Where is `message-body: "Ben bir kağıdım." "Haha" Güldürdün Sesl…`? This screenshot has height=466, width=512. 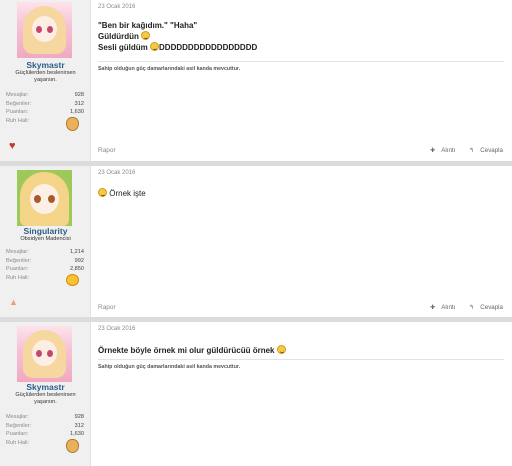 message-body: "Ben bir kağıdım." "Haha" Güldürdün Sesl… is located at coordinates (178, 36).